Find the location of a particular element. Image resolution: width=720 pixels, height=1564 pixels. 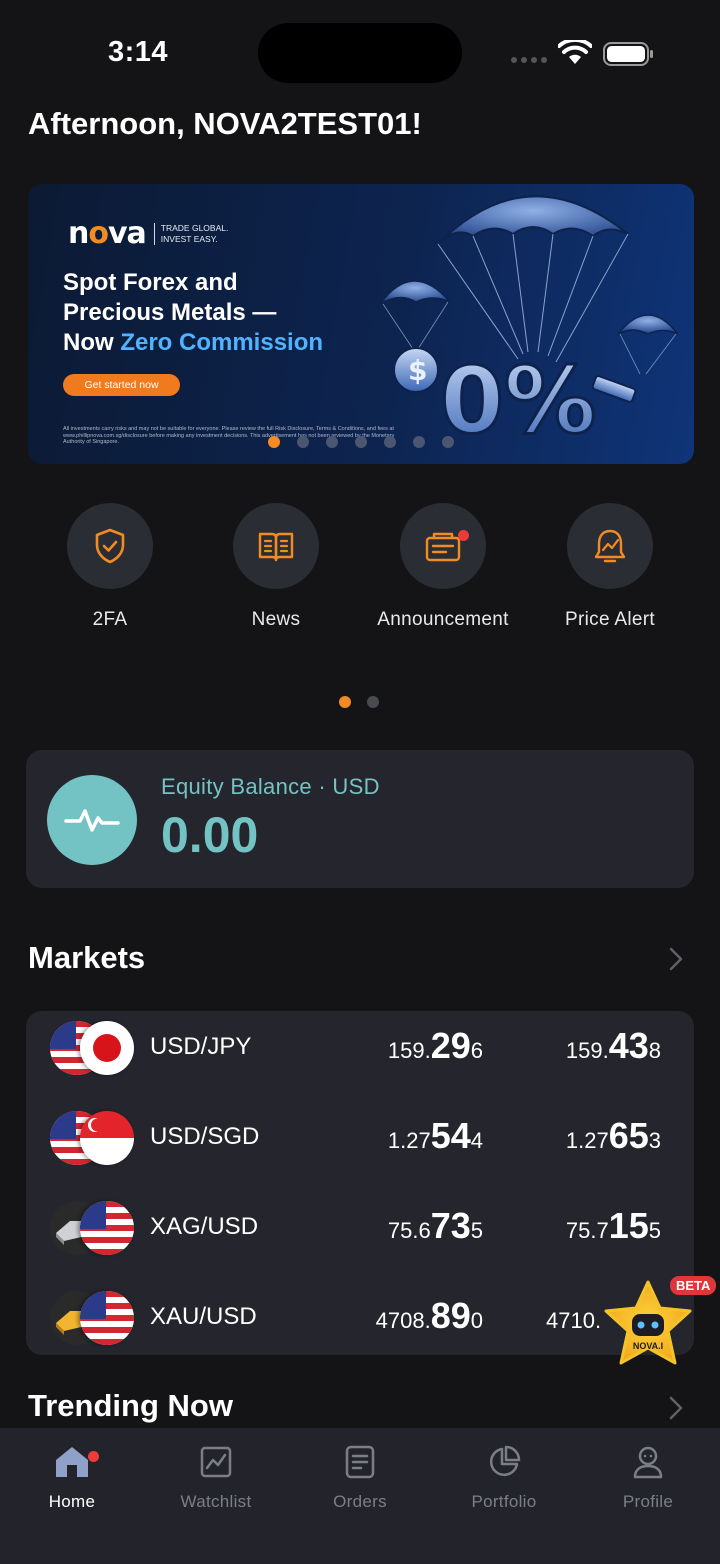

tab-profile: Profile is located at coordinates (648, 1477).